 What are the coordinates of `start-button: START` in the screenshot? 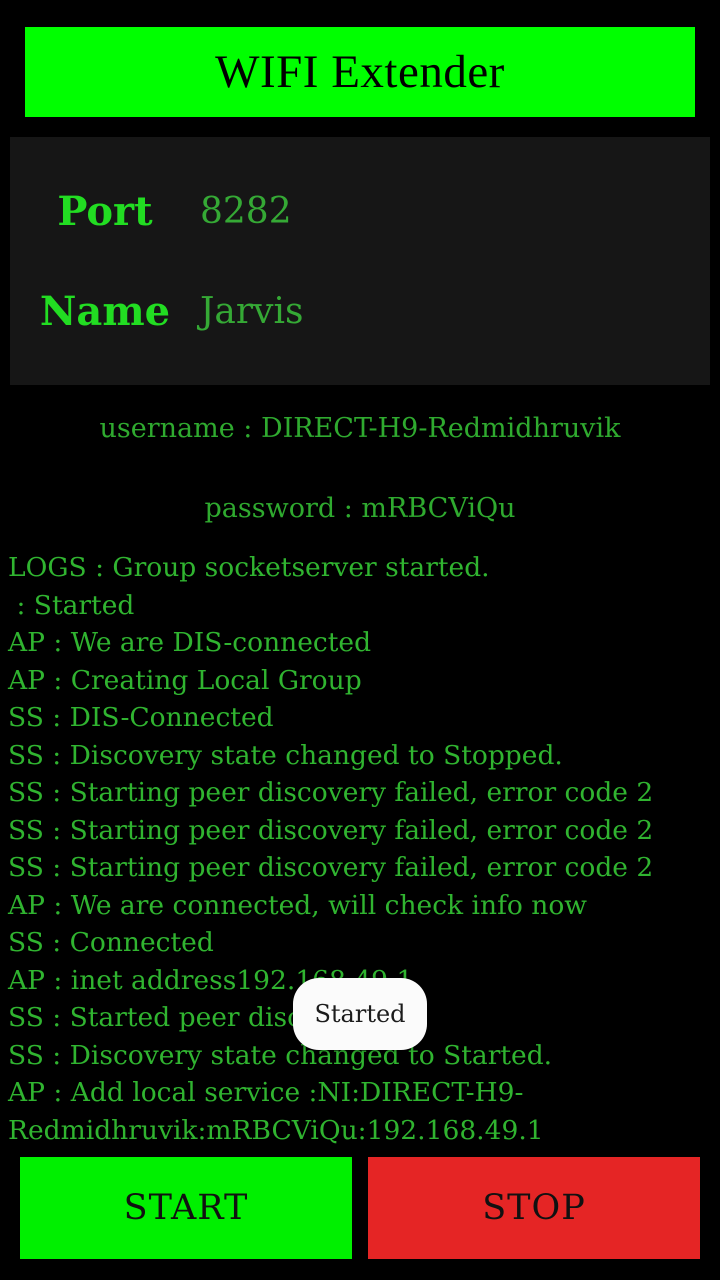 It's located at (186, 1208).